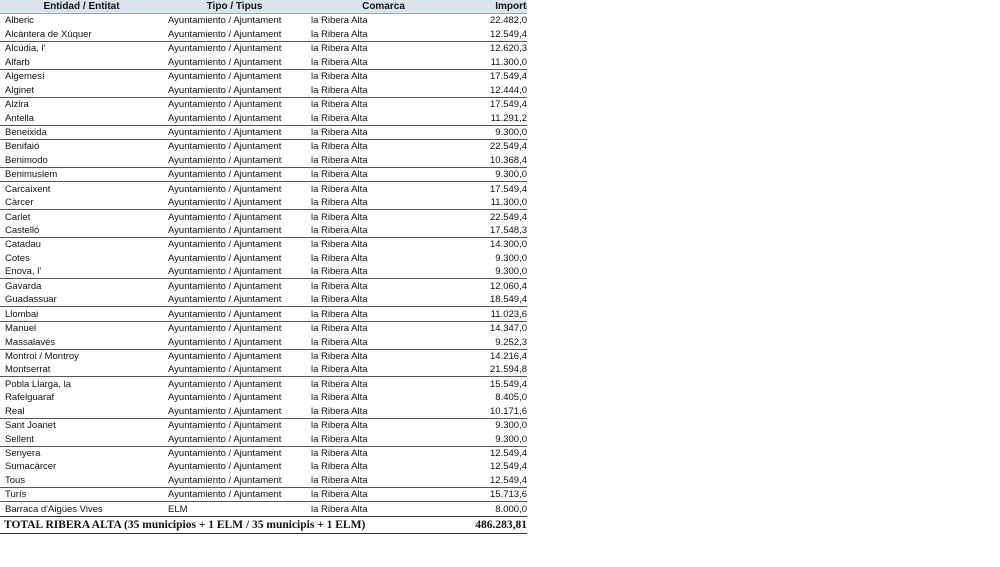  What do you see at coordinates (494, 411) in the screenshot?
I see `cell-importe: 10.171,6` at bounding box center [494, 411].